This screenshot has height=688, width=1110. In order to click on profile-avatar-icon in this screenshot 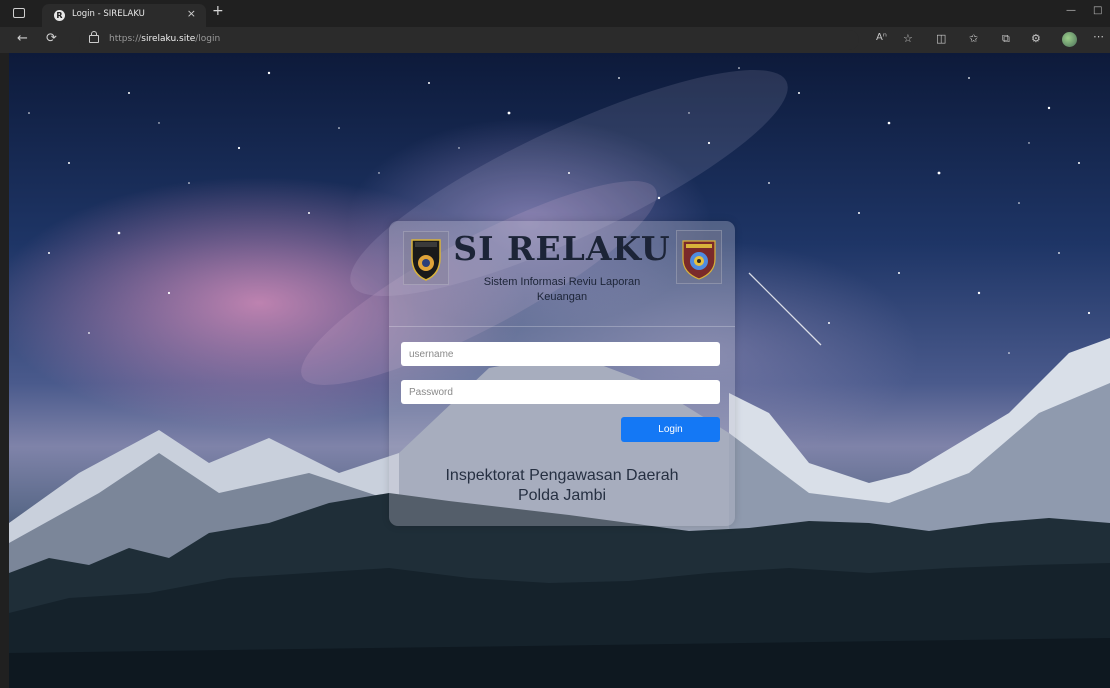, I will do `click(1069, 39)`.